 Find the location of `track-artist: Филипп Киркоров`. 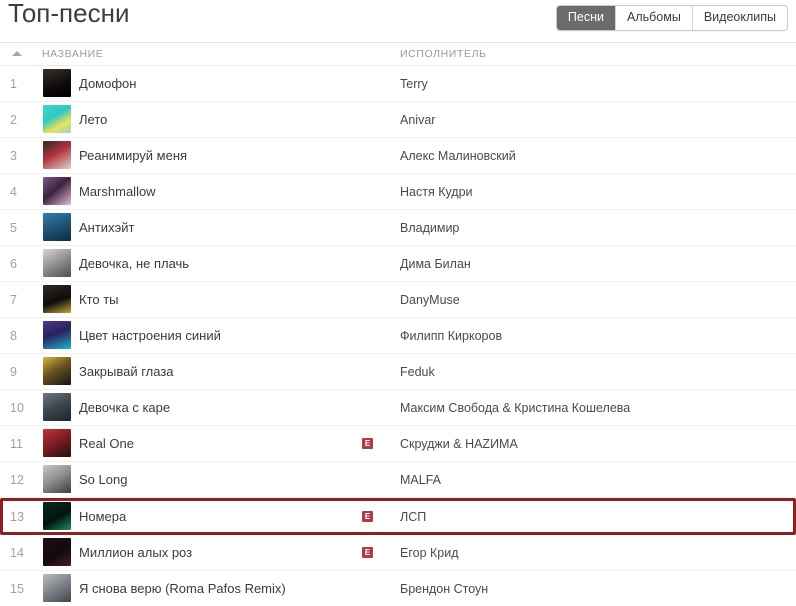

track-artist: Филипп Киркоров is located at coordinates (451, 336).